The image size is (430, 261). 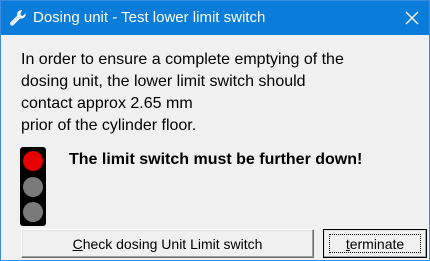 I want to click on message-line: contact approx 2.65 mm, so click(x=107, y=103).